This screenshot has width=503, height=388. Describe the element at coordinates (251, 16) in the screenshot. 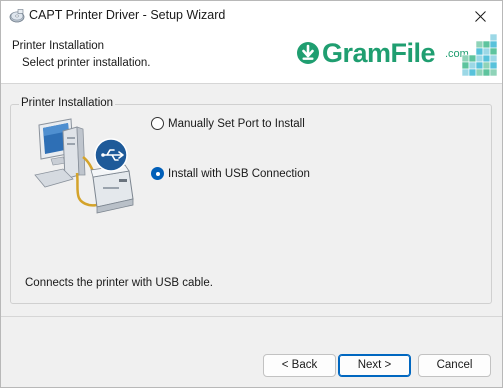

I see `title-bar: CAPT Printer Driver - Setup Wizard` at that location.